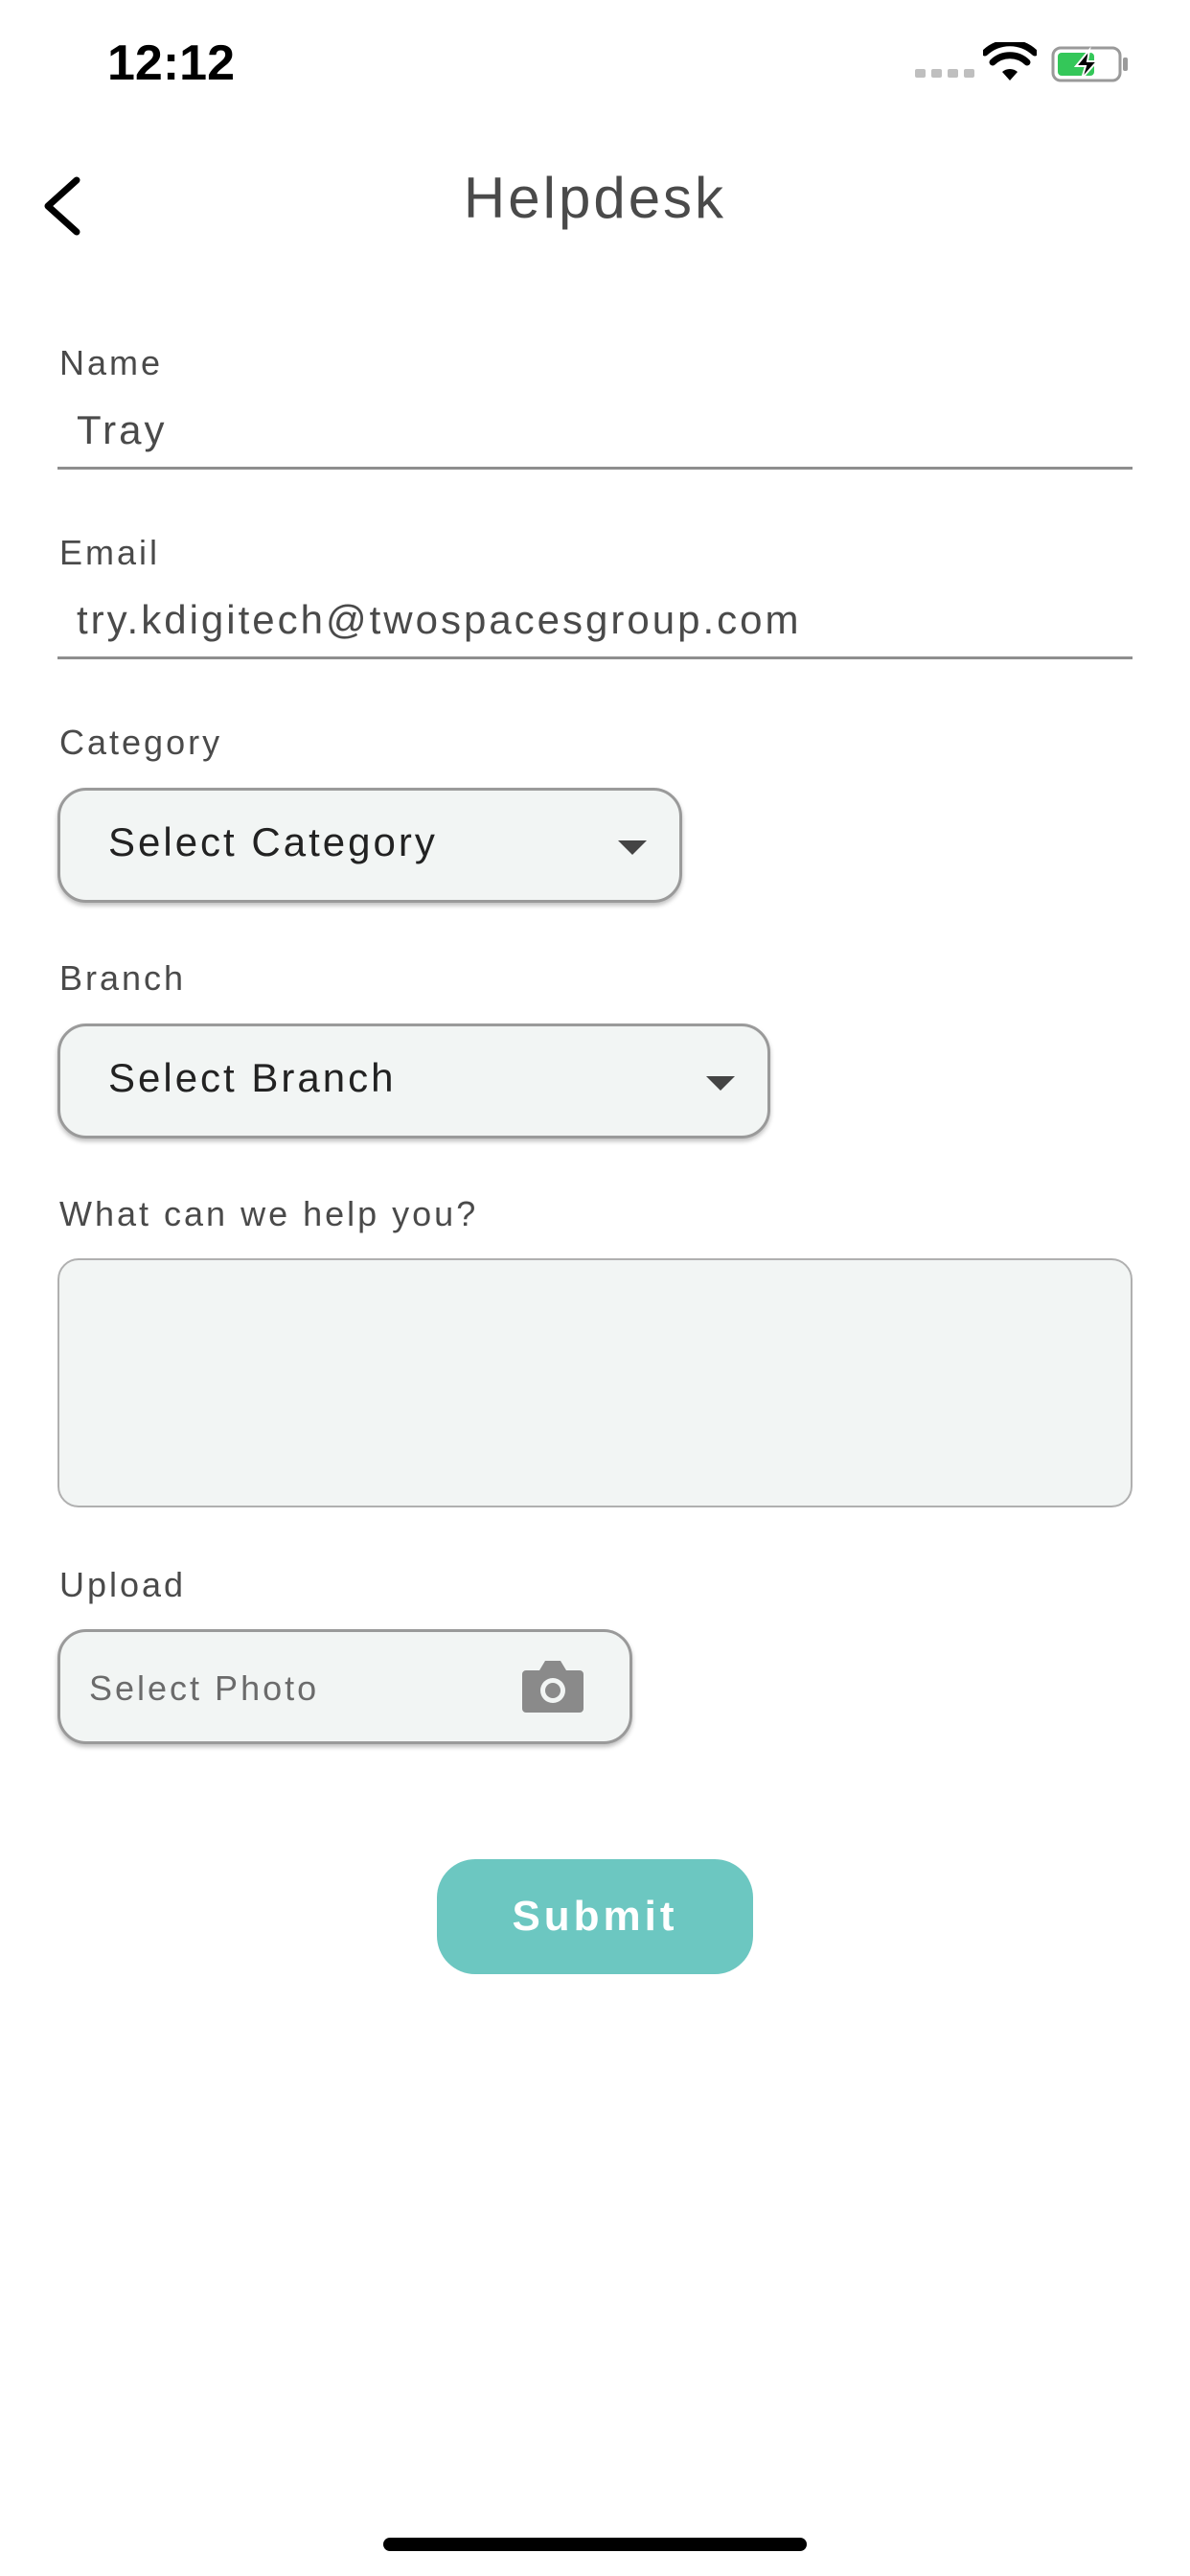  What do you see at coordinates (595, 198) in the screenshot?
I see `page-title: Helpdesk` at bounding box center [595, 198].